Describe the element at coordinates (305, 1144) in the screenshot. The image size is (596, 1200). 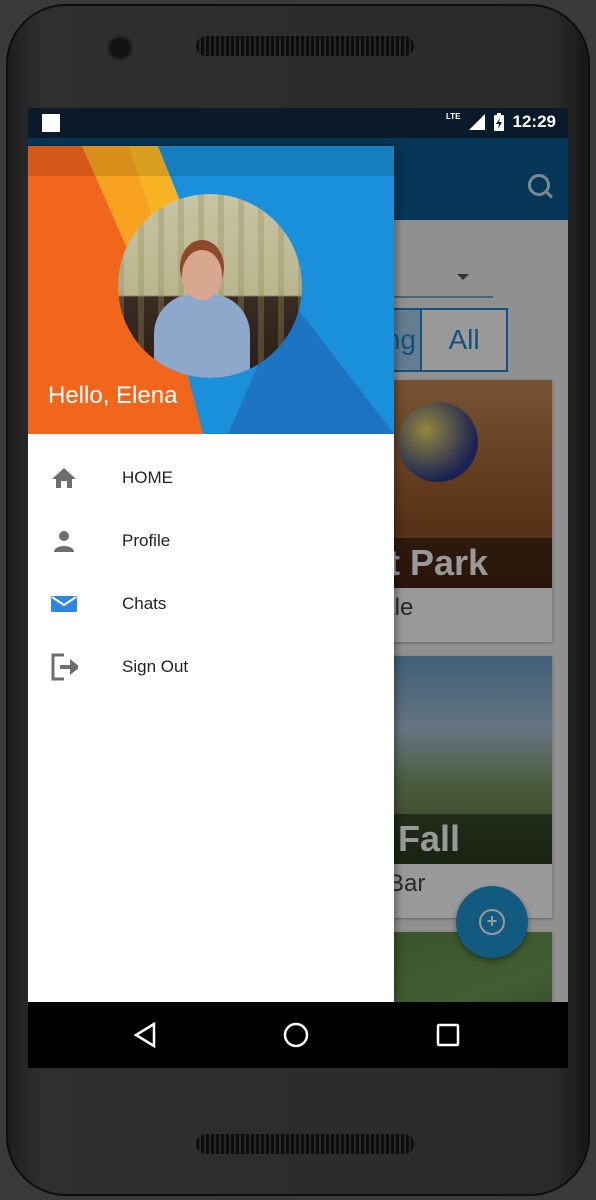
I see `bottom-speaker` at that location.